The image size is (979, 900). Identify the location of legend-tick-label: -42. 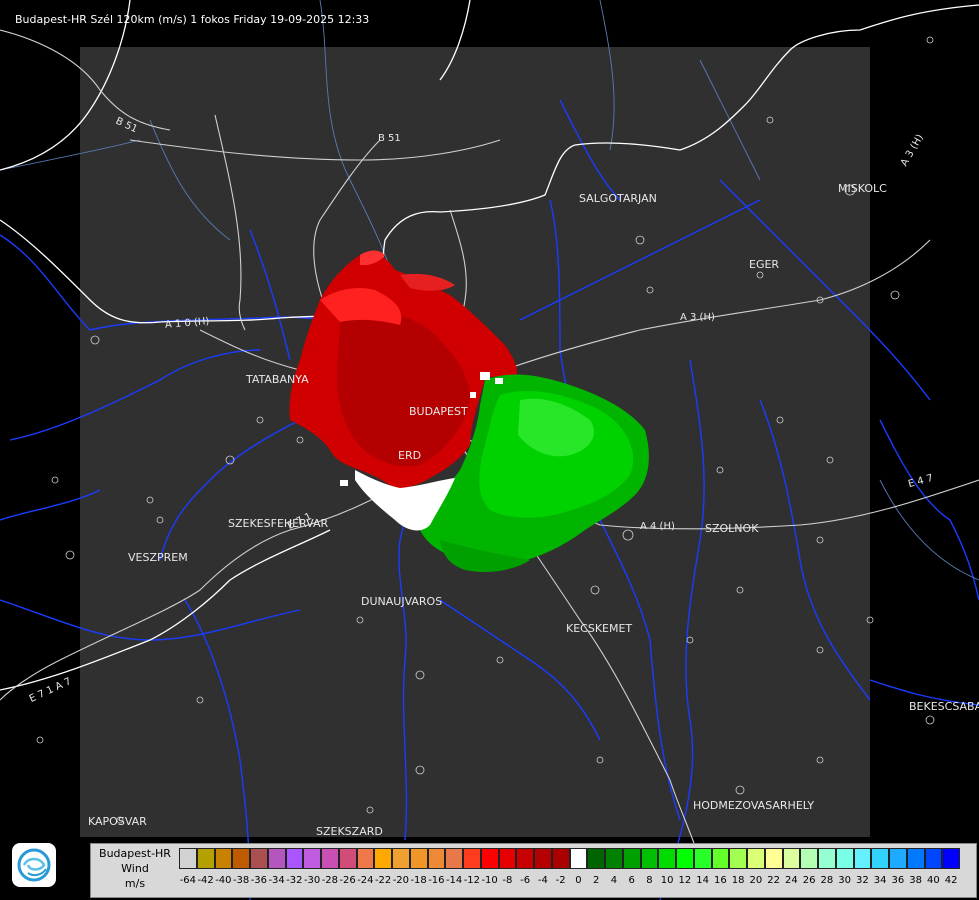
(205, 880).